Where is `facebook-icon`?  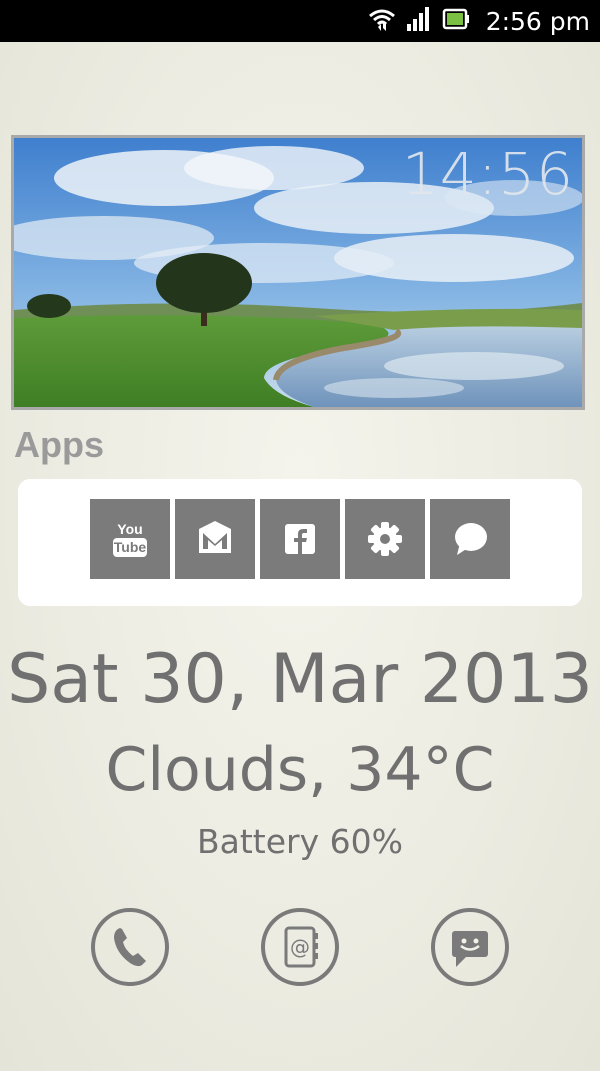
facebook-icon is located at coordinates (300, 539).